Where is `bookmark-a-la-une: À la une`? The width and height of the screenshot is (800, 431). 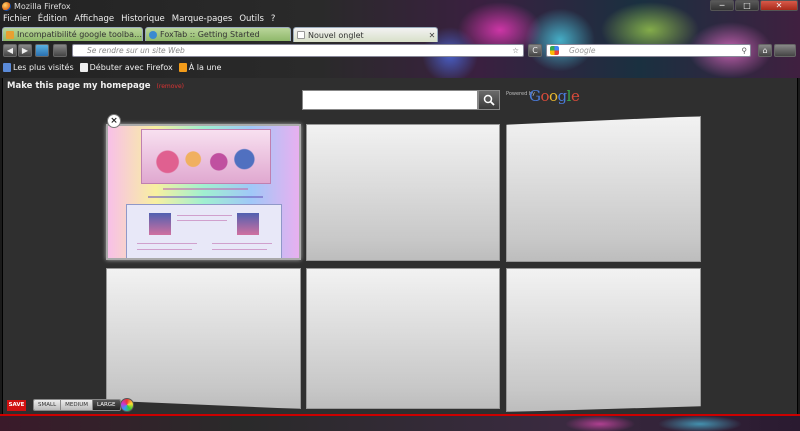
bookmark-a-la-une: À la une is located at coordinates (200, 67).